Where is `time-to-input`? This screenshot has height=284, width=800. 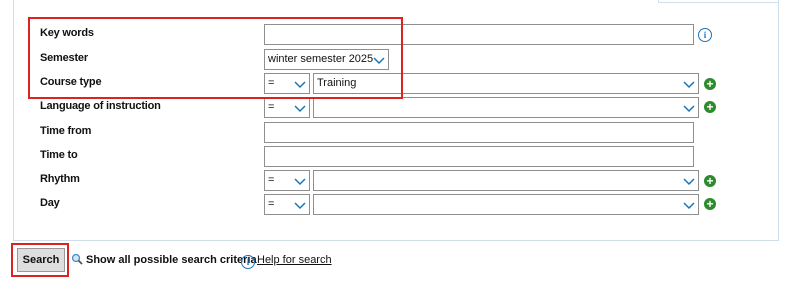
time-to-input is located at coordinates (479, 156).